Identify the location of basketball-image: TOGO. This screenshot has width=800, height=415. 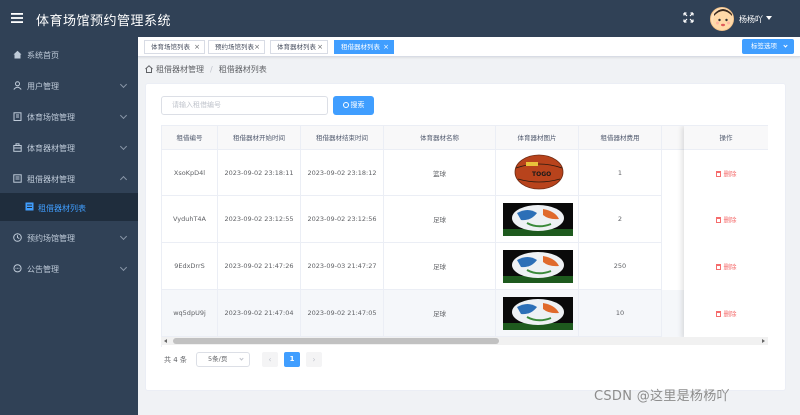
(539, 172).